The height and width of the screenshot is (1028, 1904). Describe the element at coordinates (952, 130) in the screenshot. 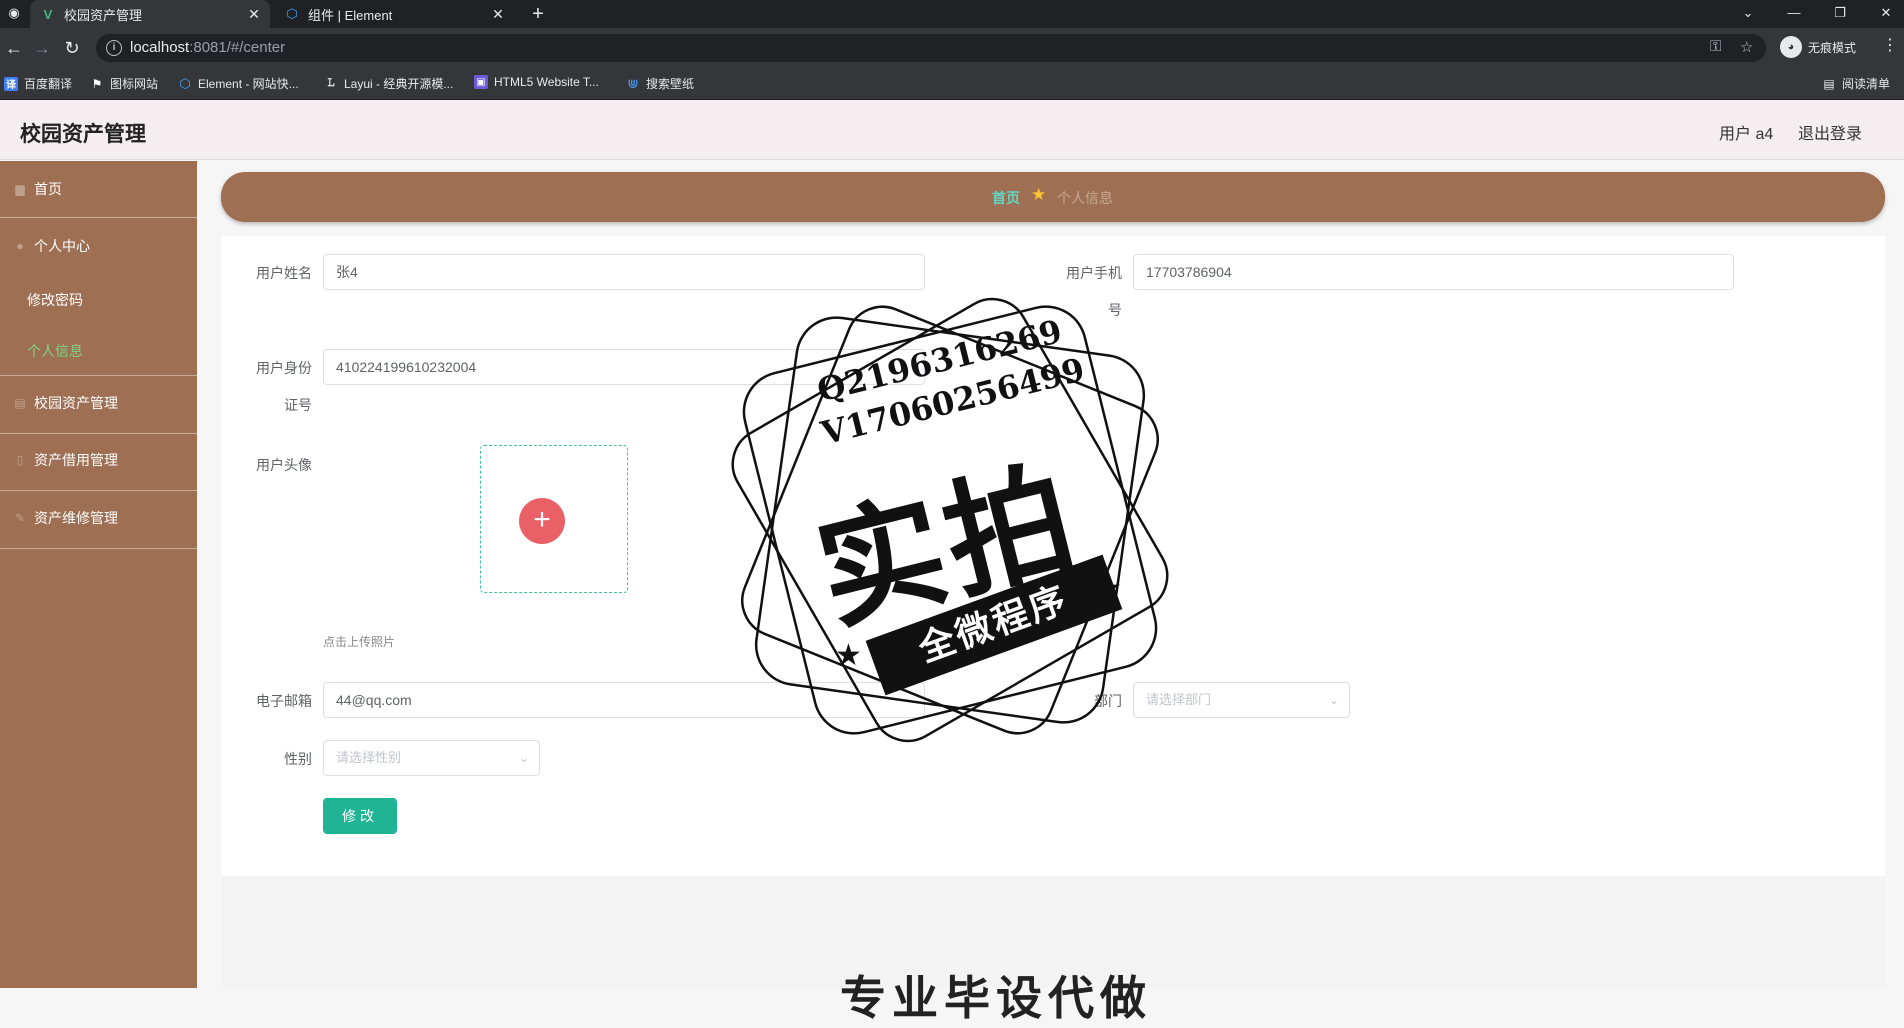

I see `app-header: 校园资产管理 用户 a4 退出登录` at that location.